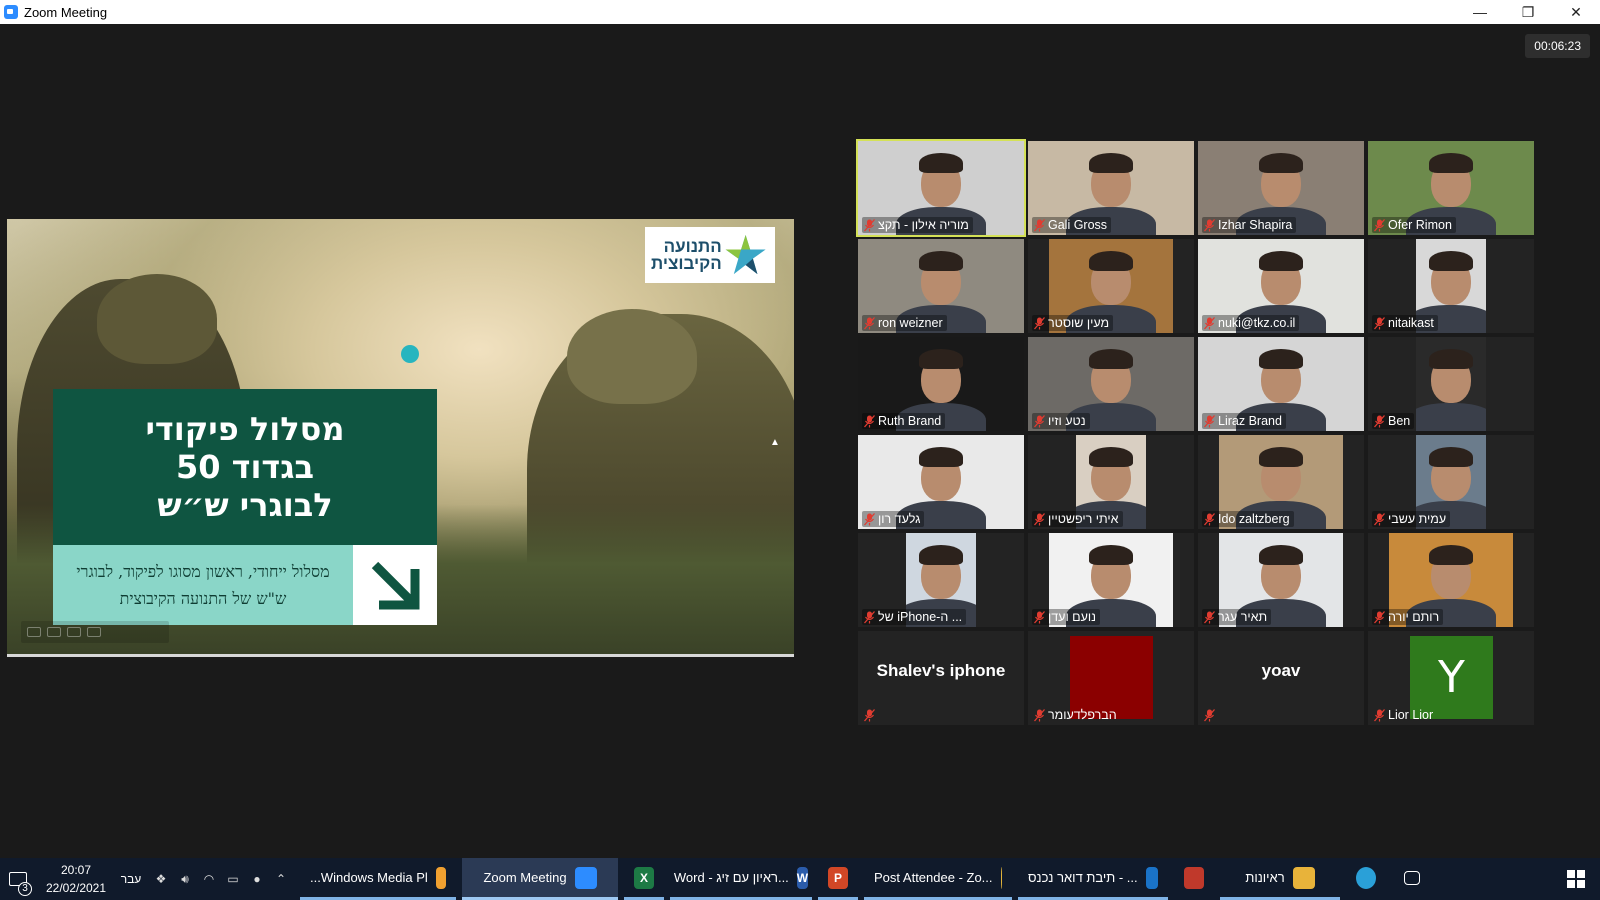  Describe the element at coordinates (1111, 286) in the screenshot. I see `participant-tile: מעין שוסטר` at that location.